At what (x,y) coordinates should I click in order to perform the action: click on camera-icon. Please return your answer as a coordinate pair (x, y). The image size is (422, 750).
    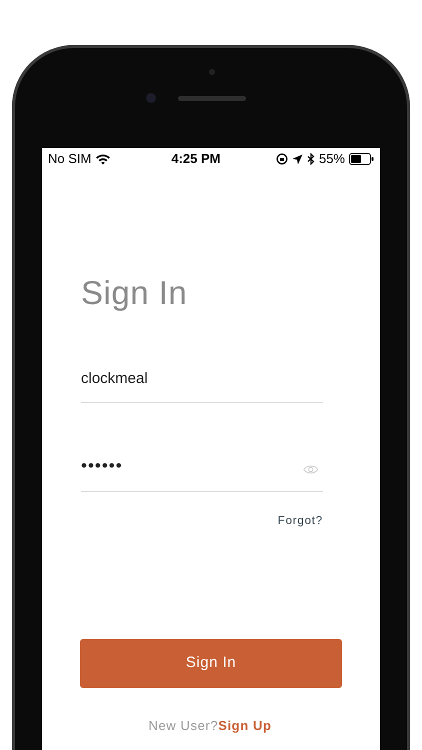
    Looking at the image, I should click on (151, 98).